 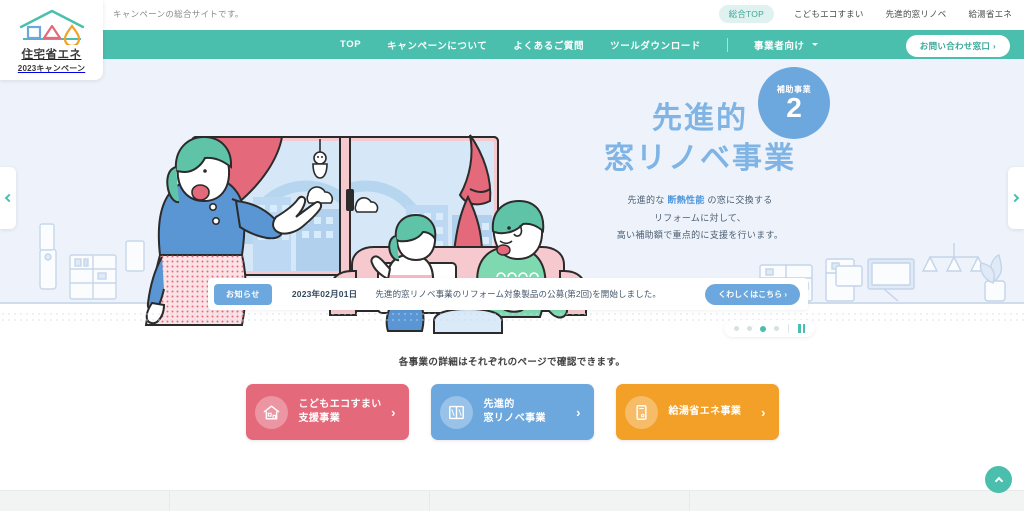 I want to click on chevron-up-icon, so click(x=998, y=480).